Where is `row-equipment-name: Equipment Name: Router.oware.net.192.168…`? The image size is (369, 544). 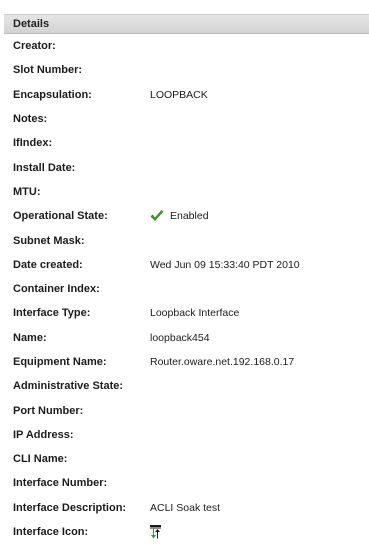
row-equipment-name: Equipment Name: Router.oware.net.192.168… is located at coordinates (186, 362).